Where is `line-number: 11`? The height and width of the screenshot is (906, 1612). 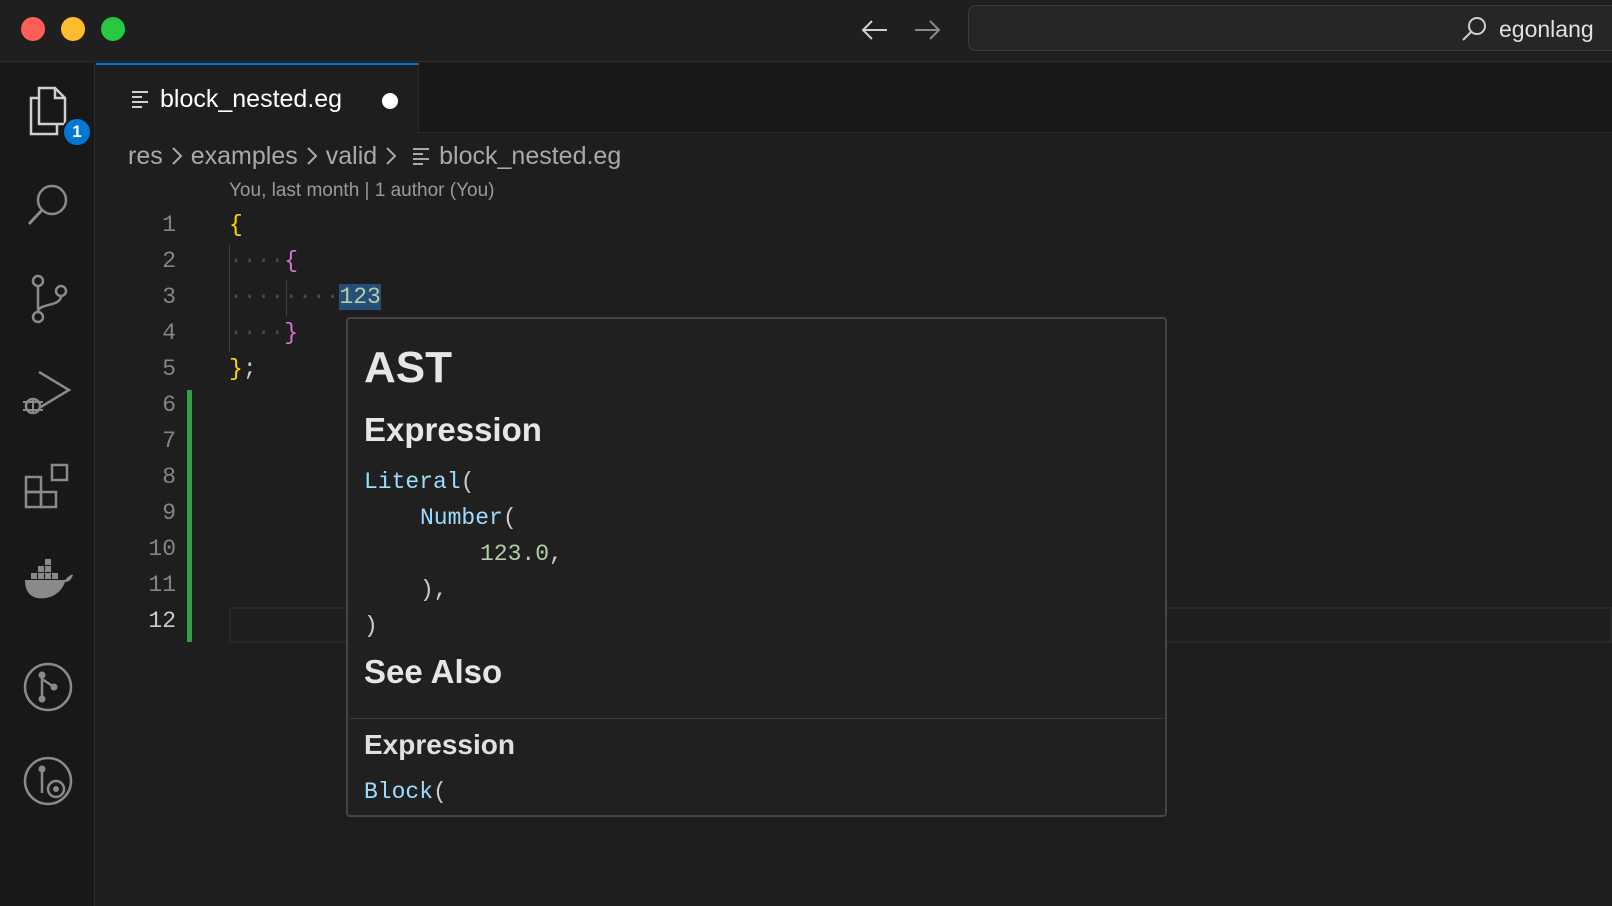
line-number: 11 is located at coordinates (162, 585).